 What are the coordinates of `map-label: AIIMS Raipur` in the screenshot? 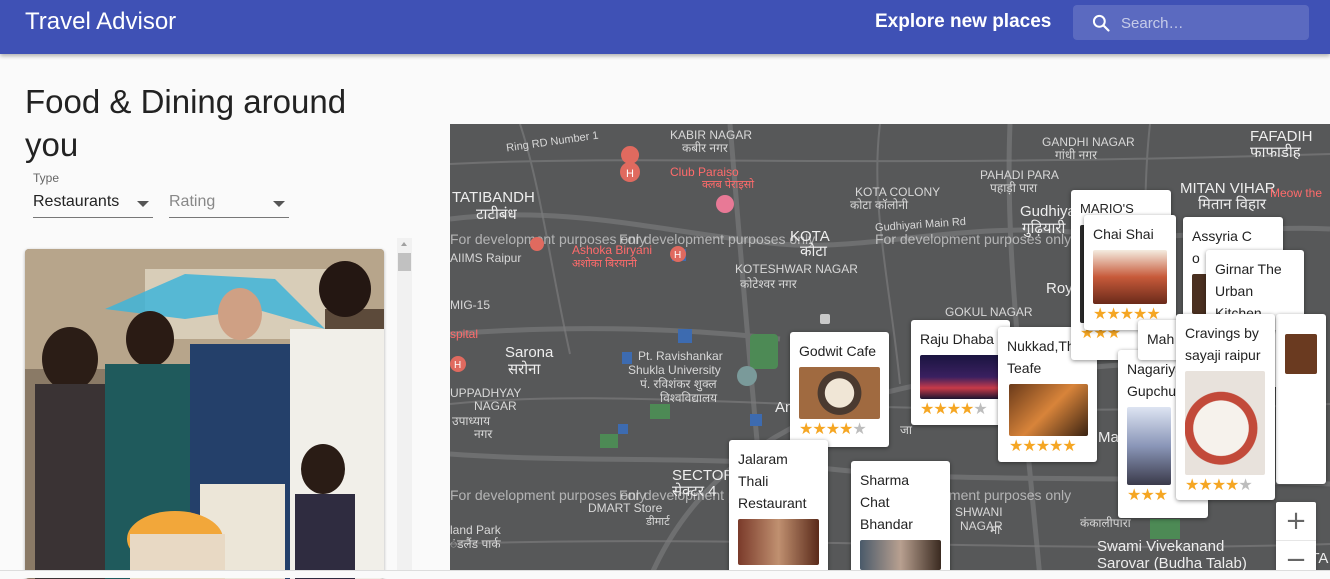 It's located at (486, 258).